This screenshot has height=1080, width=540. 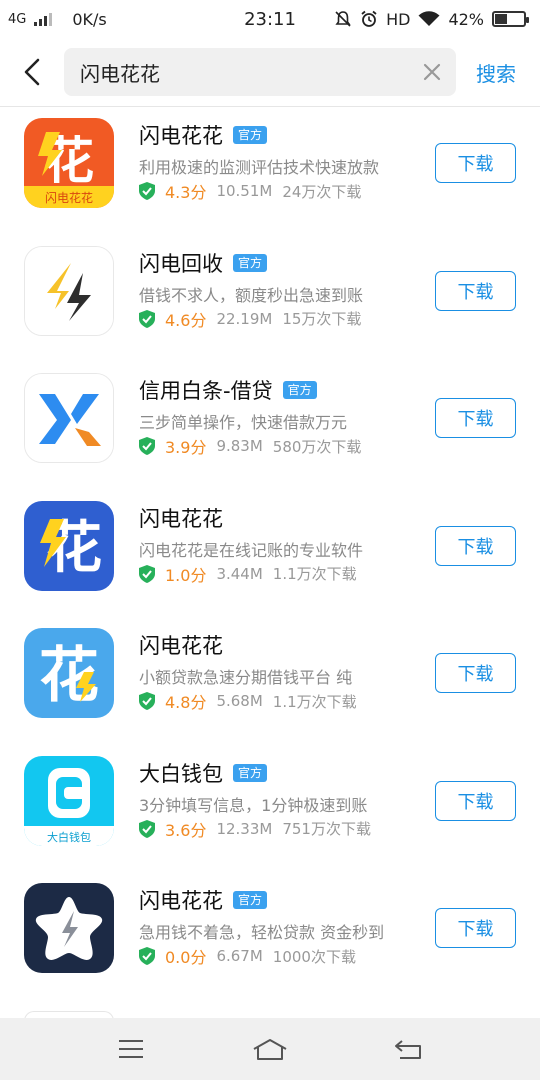 What do you see at coordinates (314, 956) in the screenshot?
I see `app-downloads: 1000次下载` at bounding box center [314, 956].